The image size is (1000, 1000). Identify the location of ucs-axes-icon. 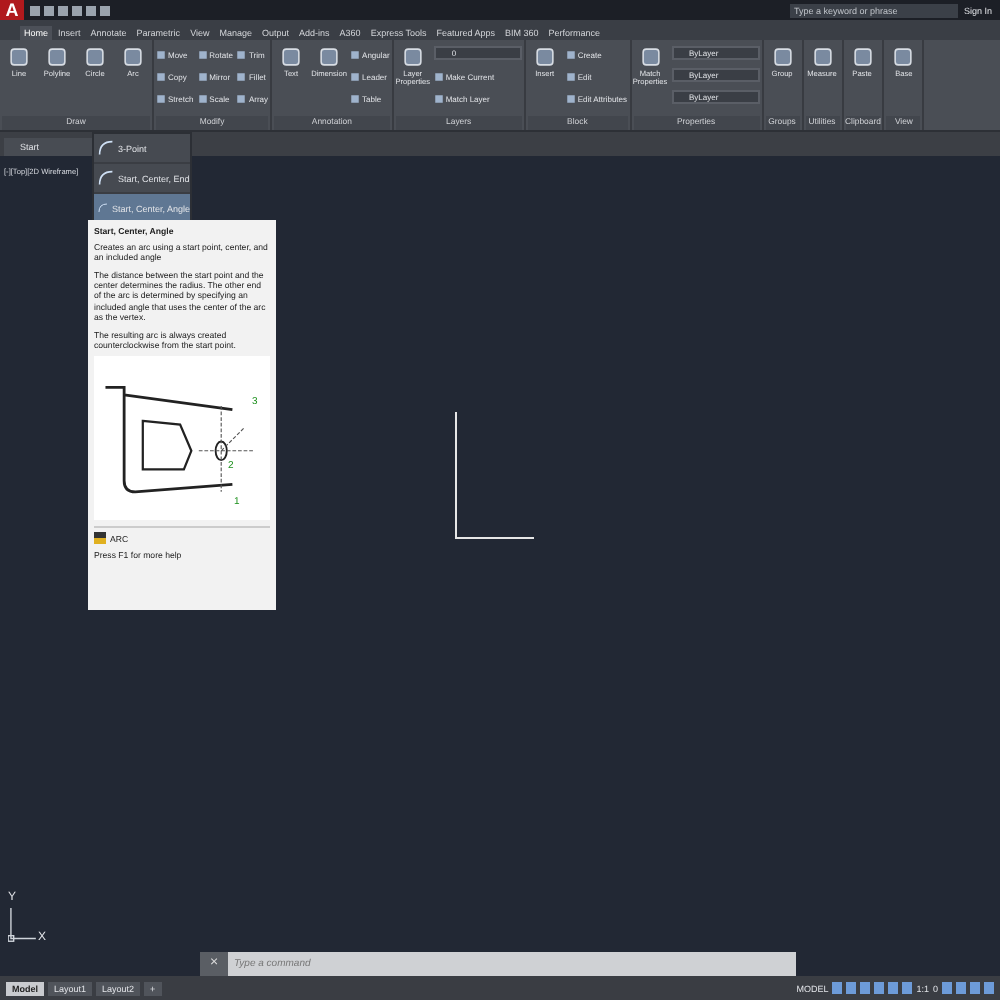
(22, 926).